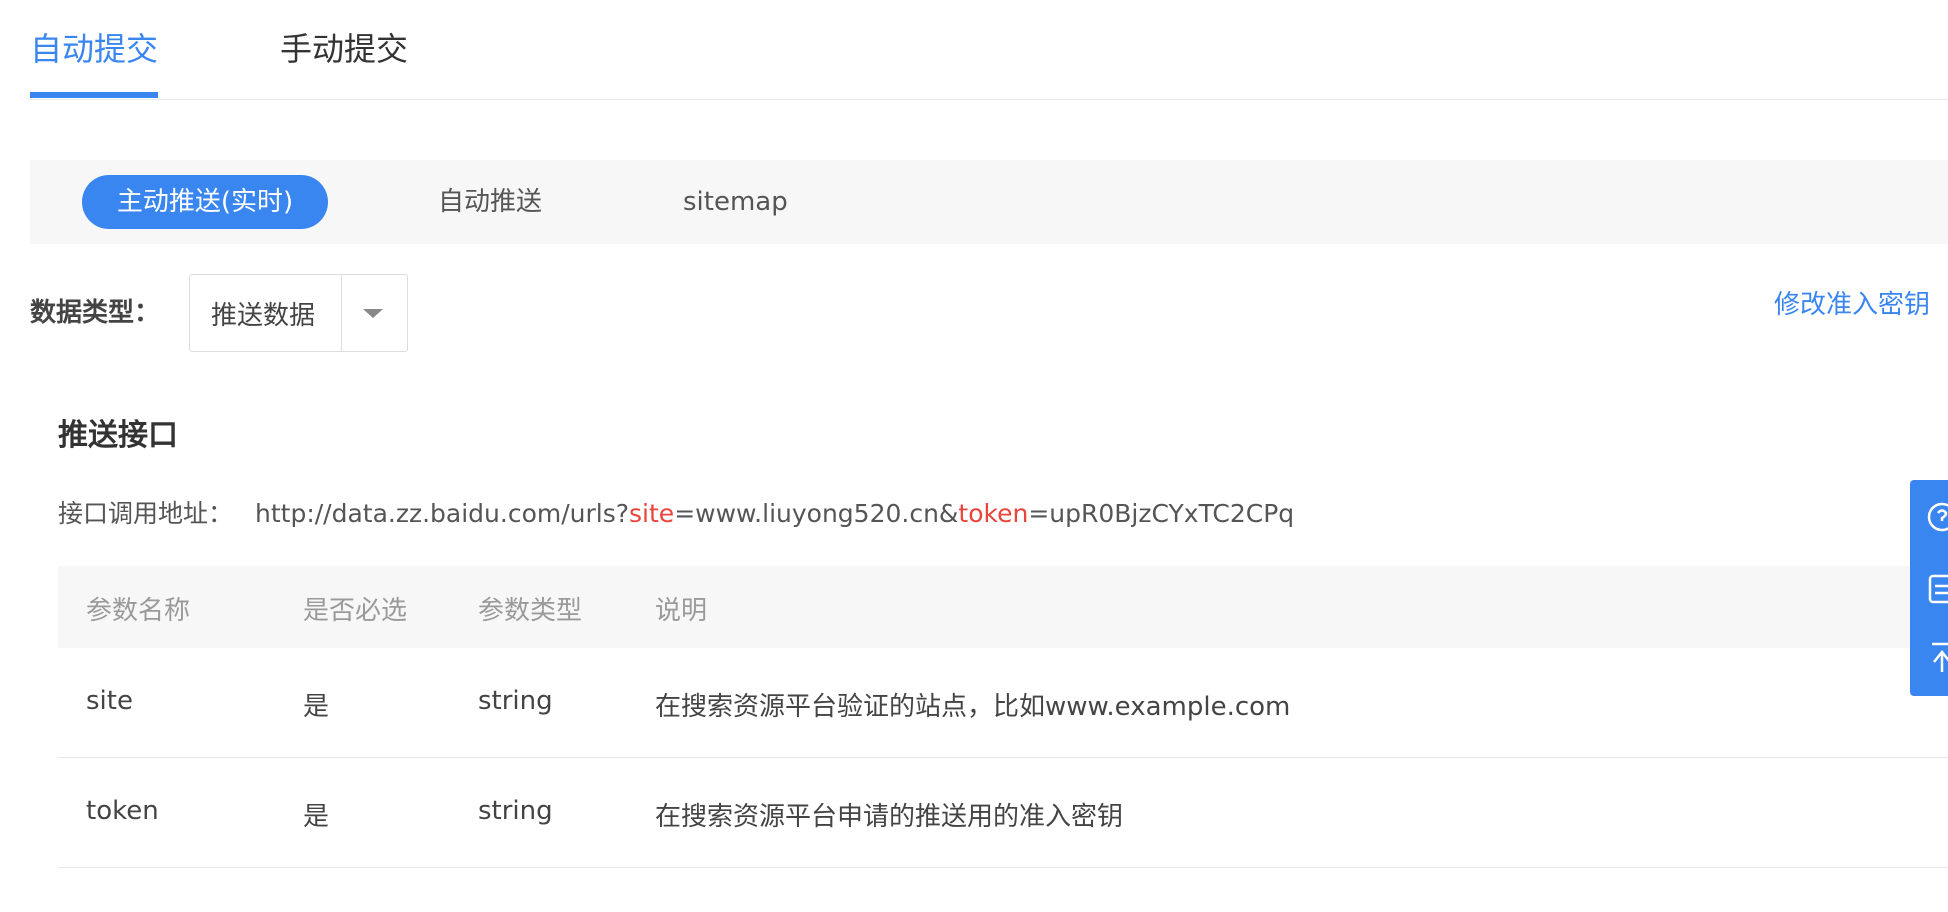  Describe the element at coordinates (681, 611) in the screenshot. I see `column-header-description: 说明` at that location.